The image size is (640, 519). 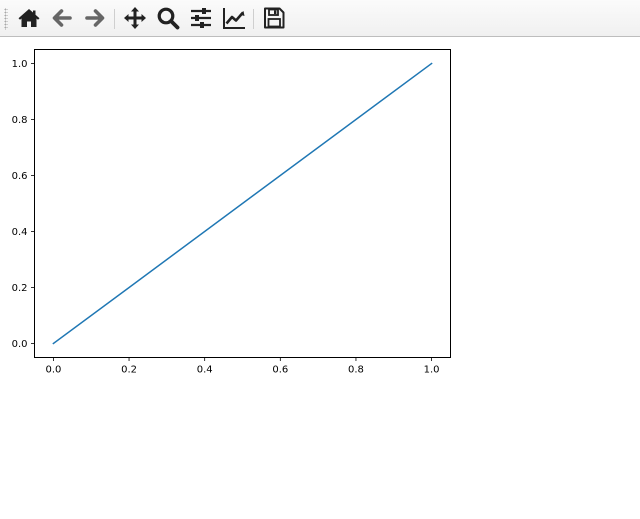 What do you see at coordinates (20, 232) in the screenshot?
I see `y-tick-label: 0.4` at bounding box center [20, 232].